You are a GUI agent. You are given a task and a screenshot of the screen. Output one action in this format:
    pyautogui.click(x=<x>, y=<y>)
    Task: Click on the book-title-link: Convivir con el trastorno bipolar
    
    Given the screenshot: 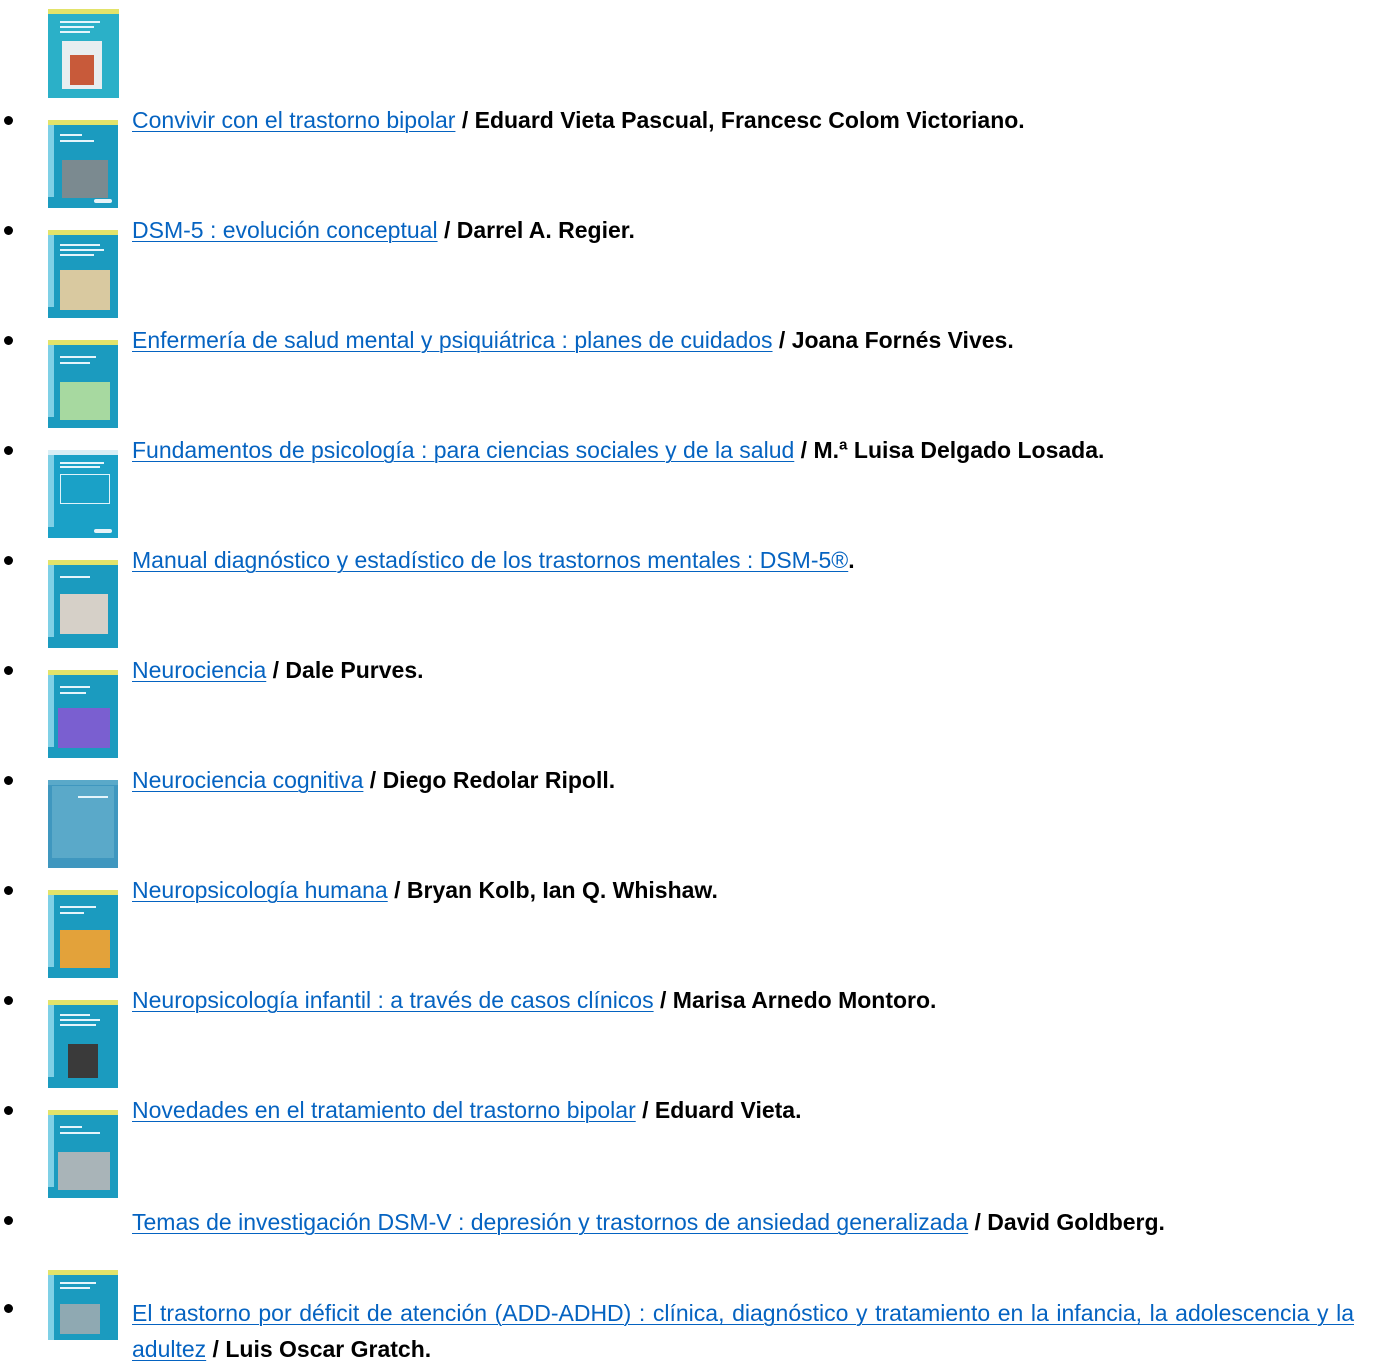 What is the action you would take?
    pyautogui.click(x=293, y=120)
    